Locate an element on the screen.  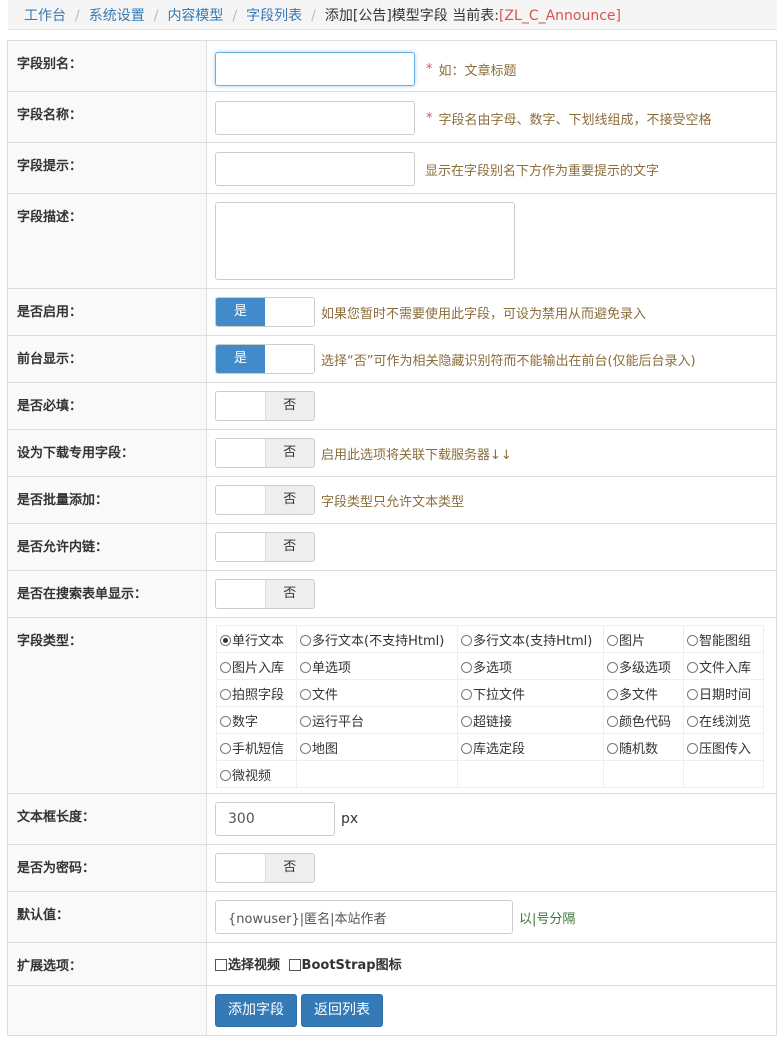
breadcrumb-system-settings: 系统设置 is located at coordinates (117, 16).